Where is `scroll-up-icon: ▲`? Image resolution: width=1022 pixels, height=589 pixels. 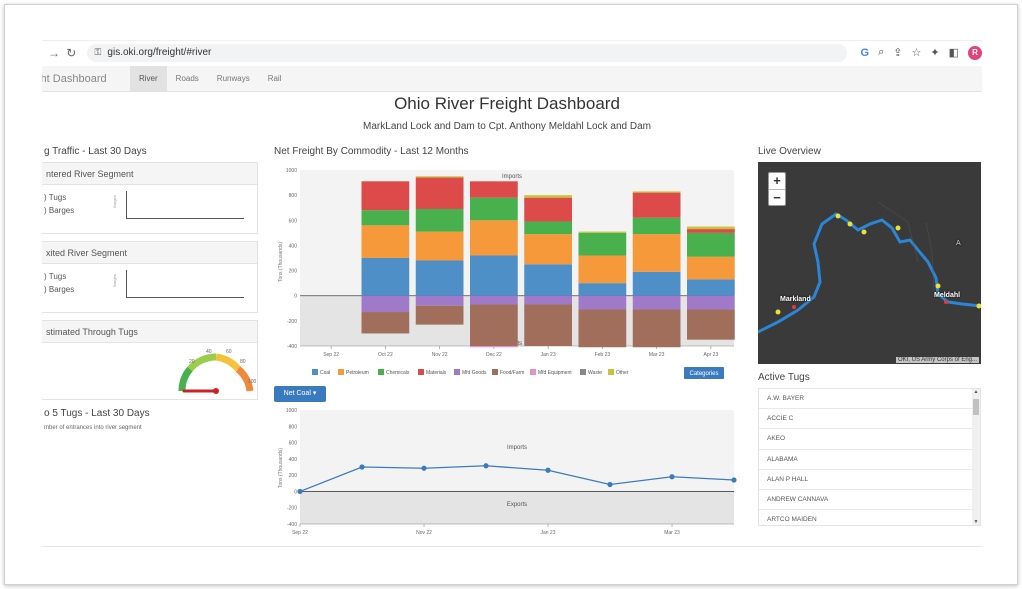
scroll-up-icon: ▲ is located at coordinates (976, 392).